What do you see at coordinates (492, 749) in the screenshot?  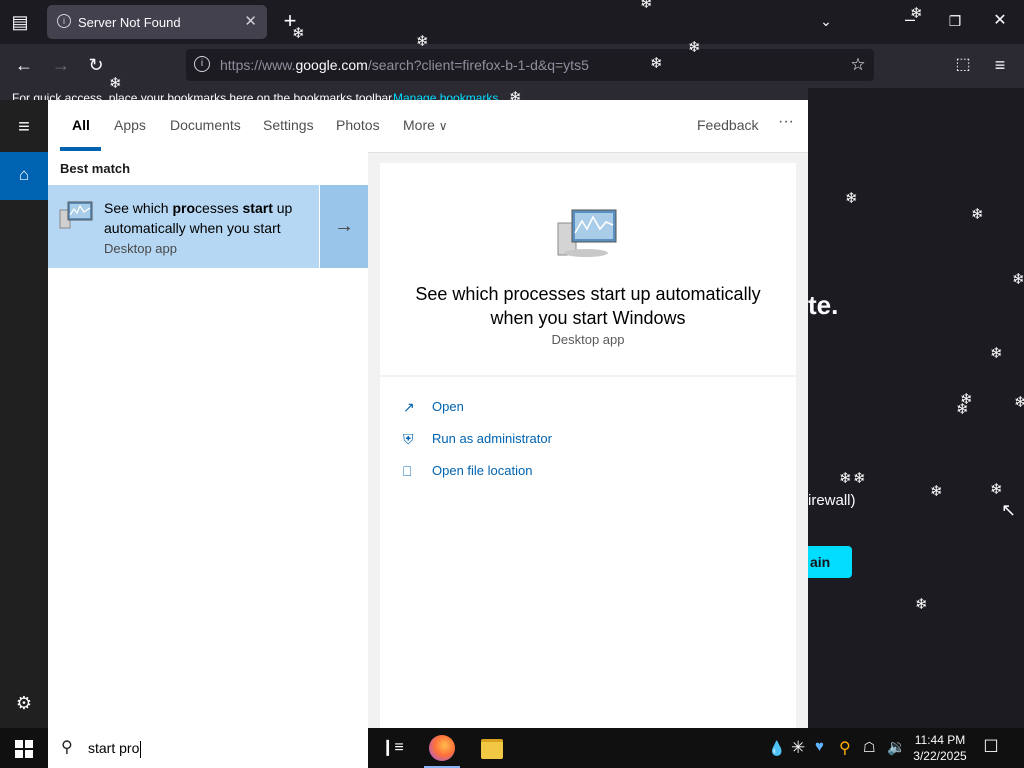 I see `file-explorer-icon` at bounding box center [492, 749].